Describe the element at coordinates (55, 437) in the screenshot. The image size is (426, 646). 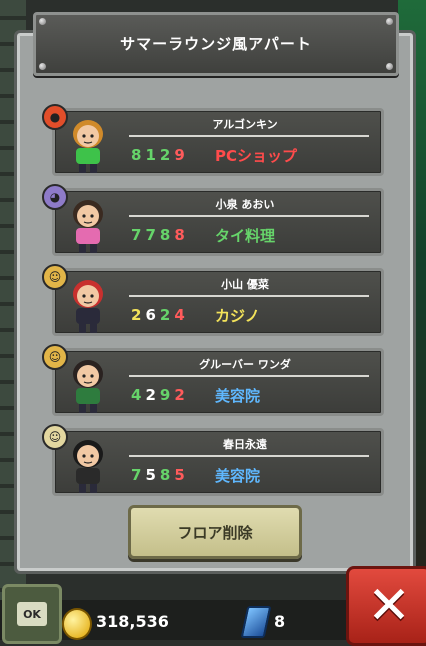
I see `neutral-face-icon: ☺` at that location.